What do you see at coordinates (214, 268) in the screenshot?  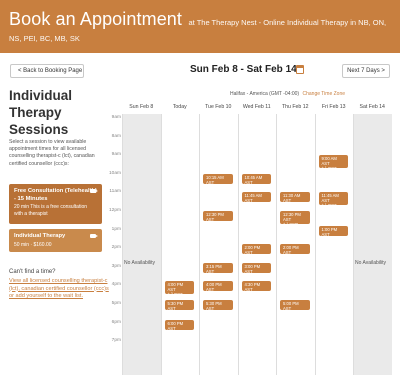 I see `slot-time: 3:15 PM AST` at bounding box center [214, 268].